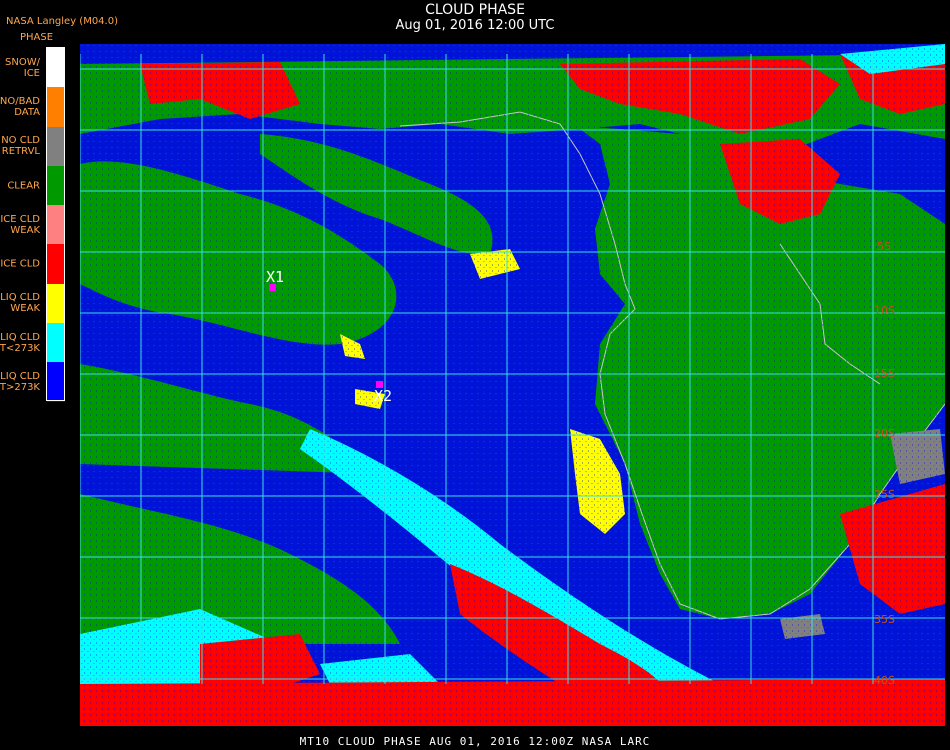  What do you see at coordinates (884, 433) in the screenshot?
I see `lat-label-20s: 20S` at bounding box center [884, 433].